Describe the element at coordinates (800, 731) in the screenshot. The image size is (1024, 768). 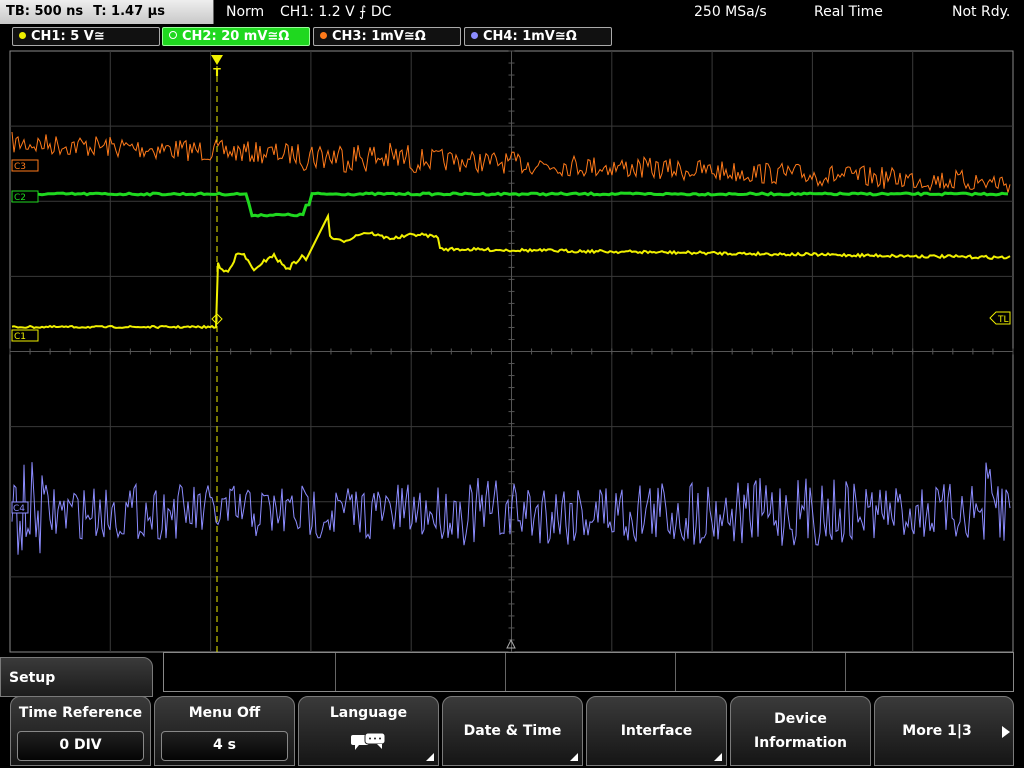
I see `device-information-button: Device Information` at that location.